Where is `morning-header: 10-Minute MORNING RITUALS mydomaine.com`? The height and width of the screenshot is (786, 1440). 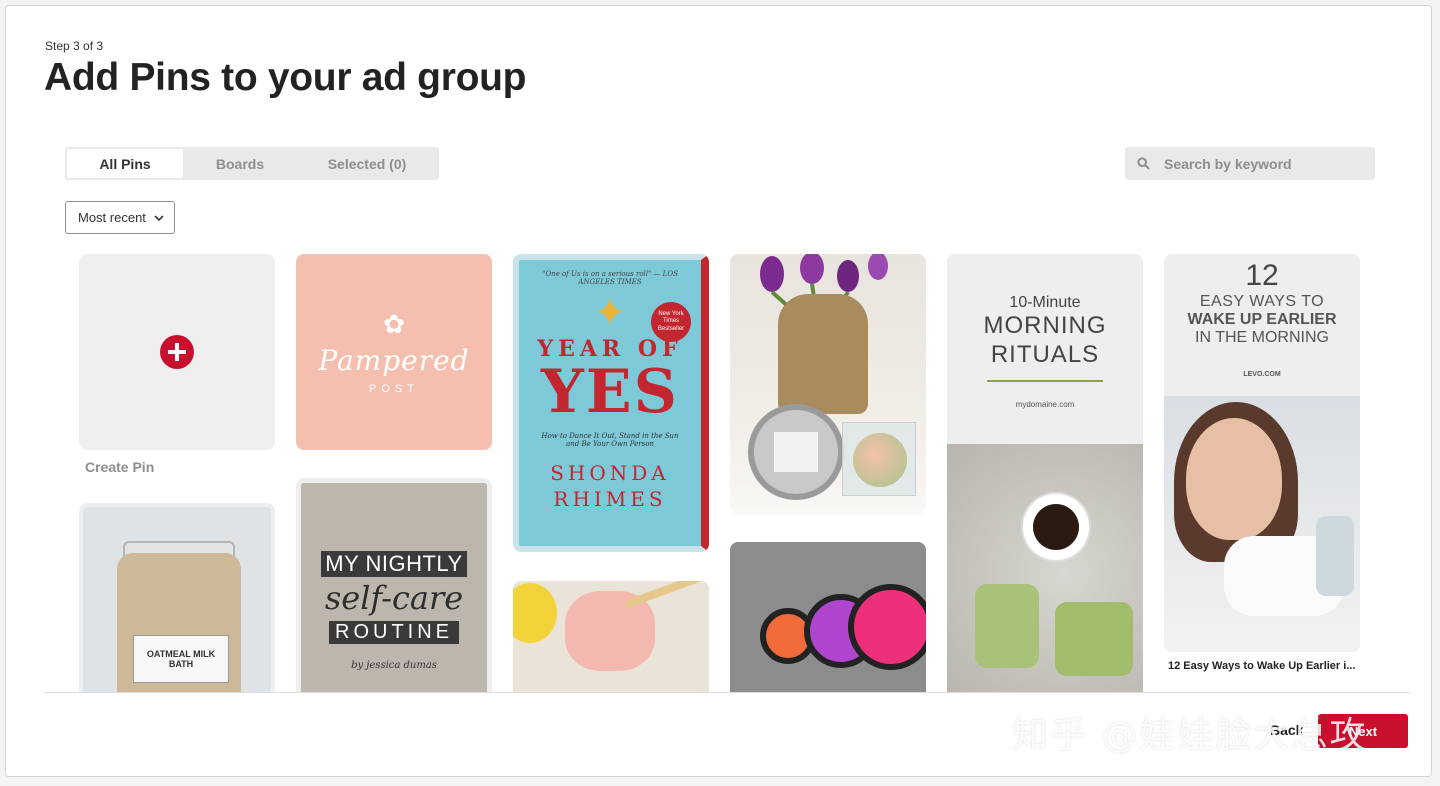 morning-header: 10-Minute MORNING RITUALS mydomaine.com is located at coordinates (1045, 349).